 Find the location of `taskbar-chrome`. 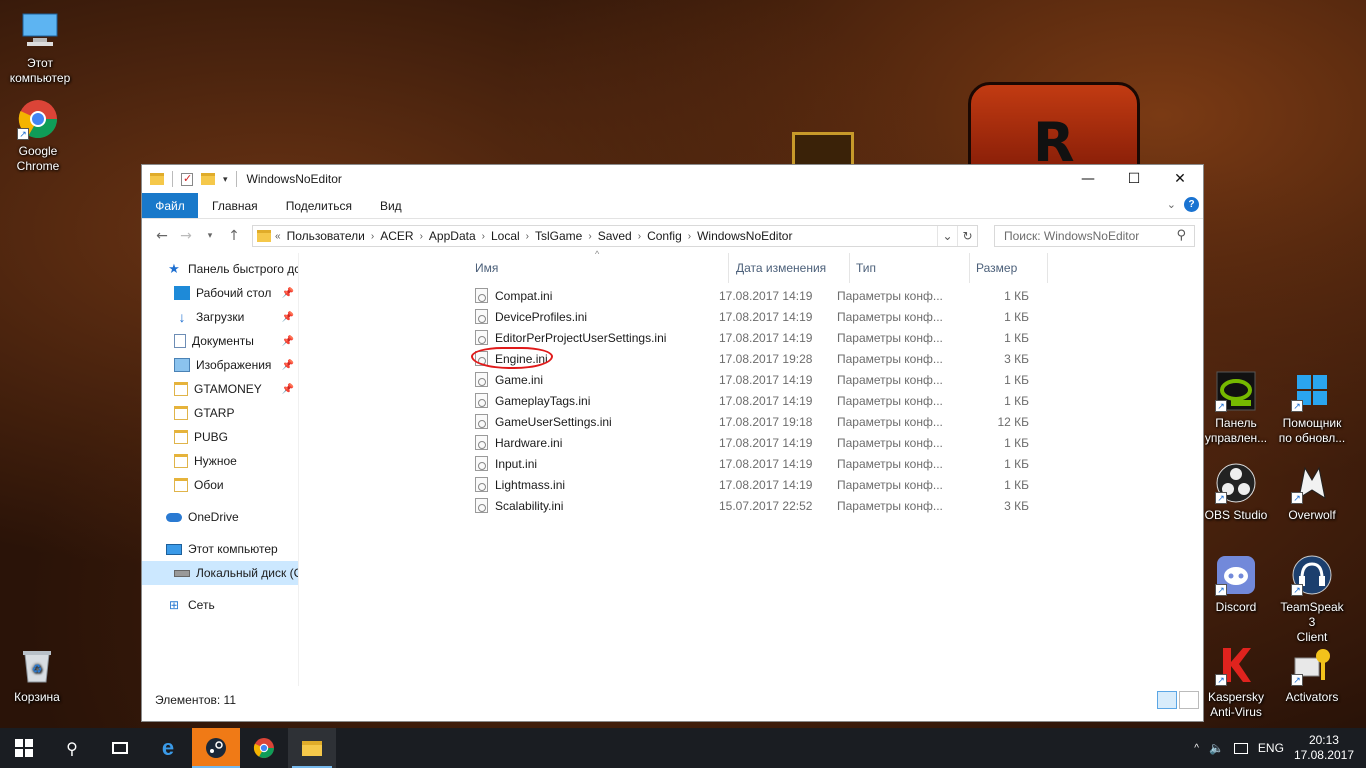

taskbar-chrome is located at coordinates (264, 748).